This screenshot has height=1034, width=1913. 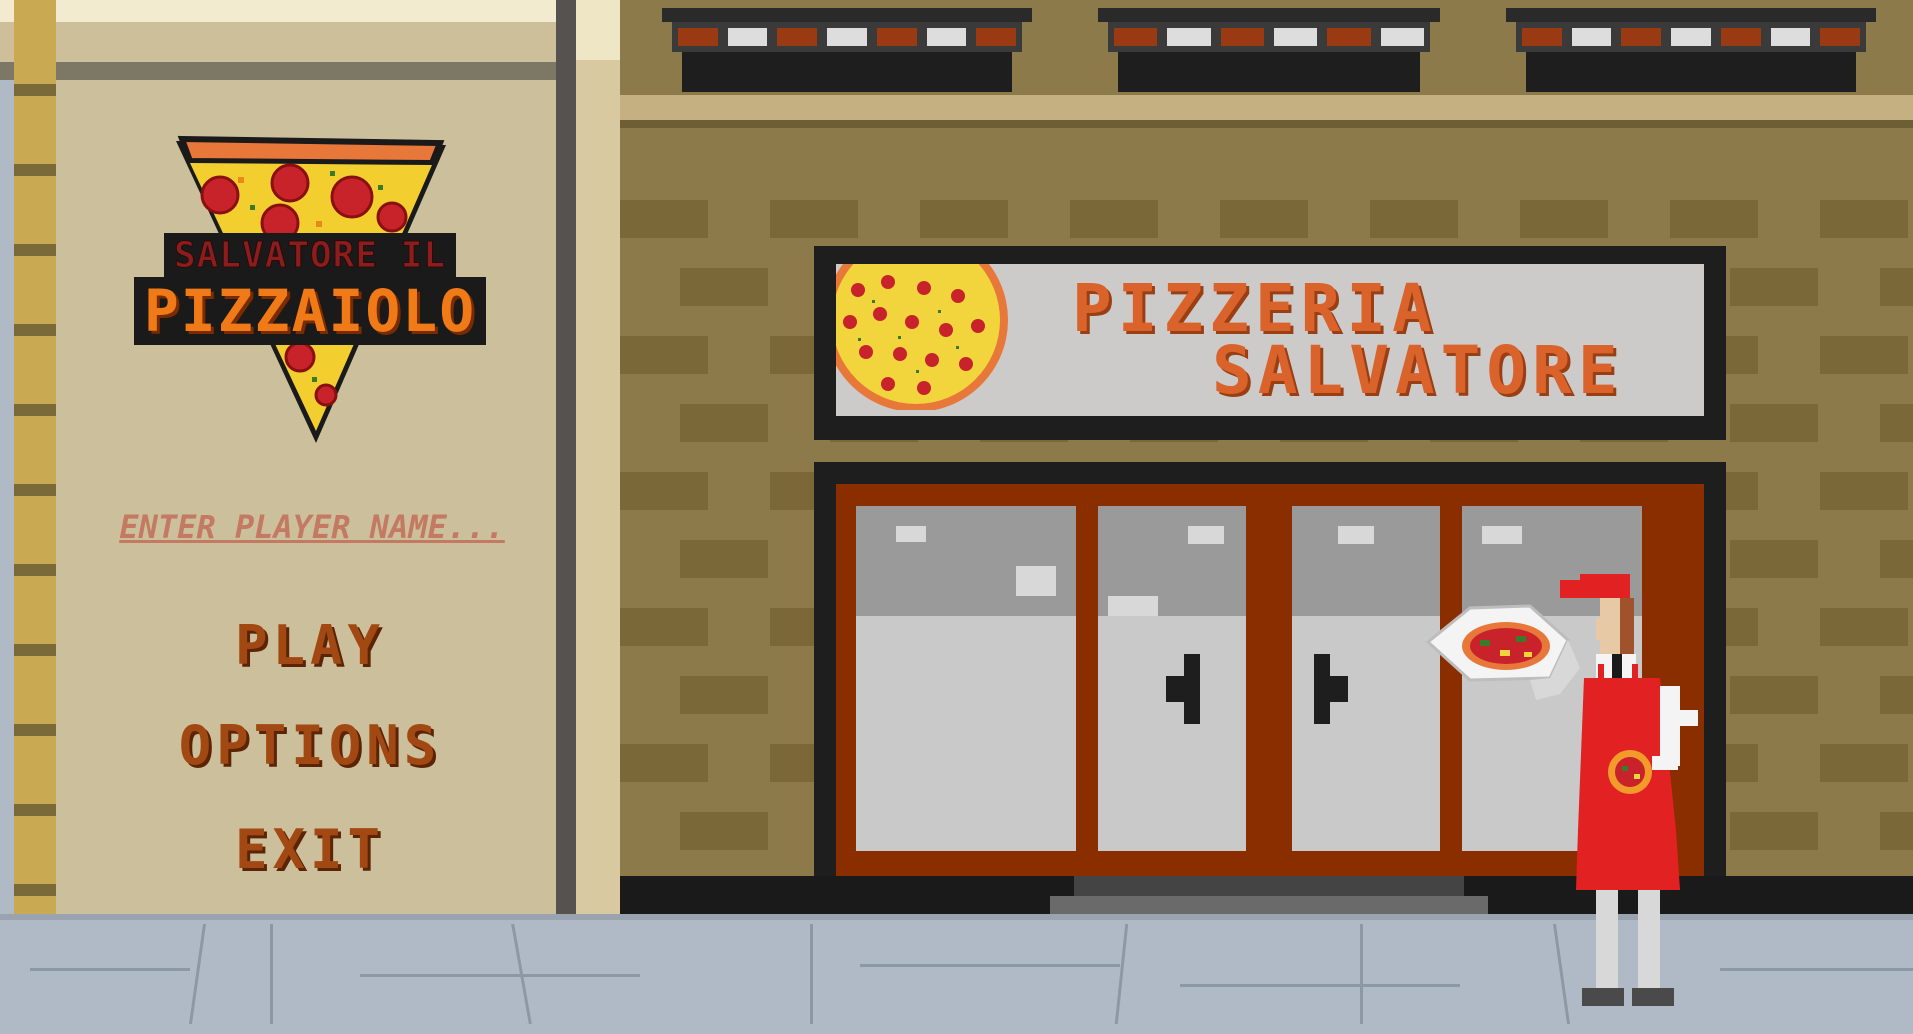 What do you see at coordinates (280, 11) in the screenshot?
I see `beam-top` at bounding box center [280, 11].